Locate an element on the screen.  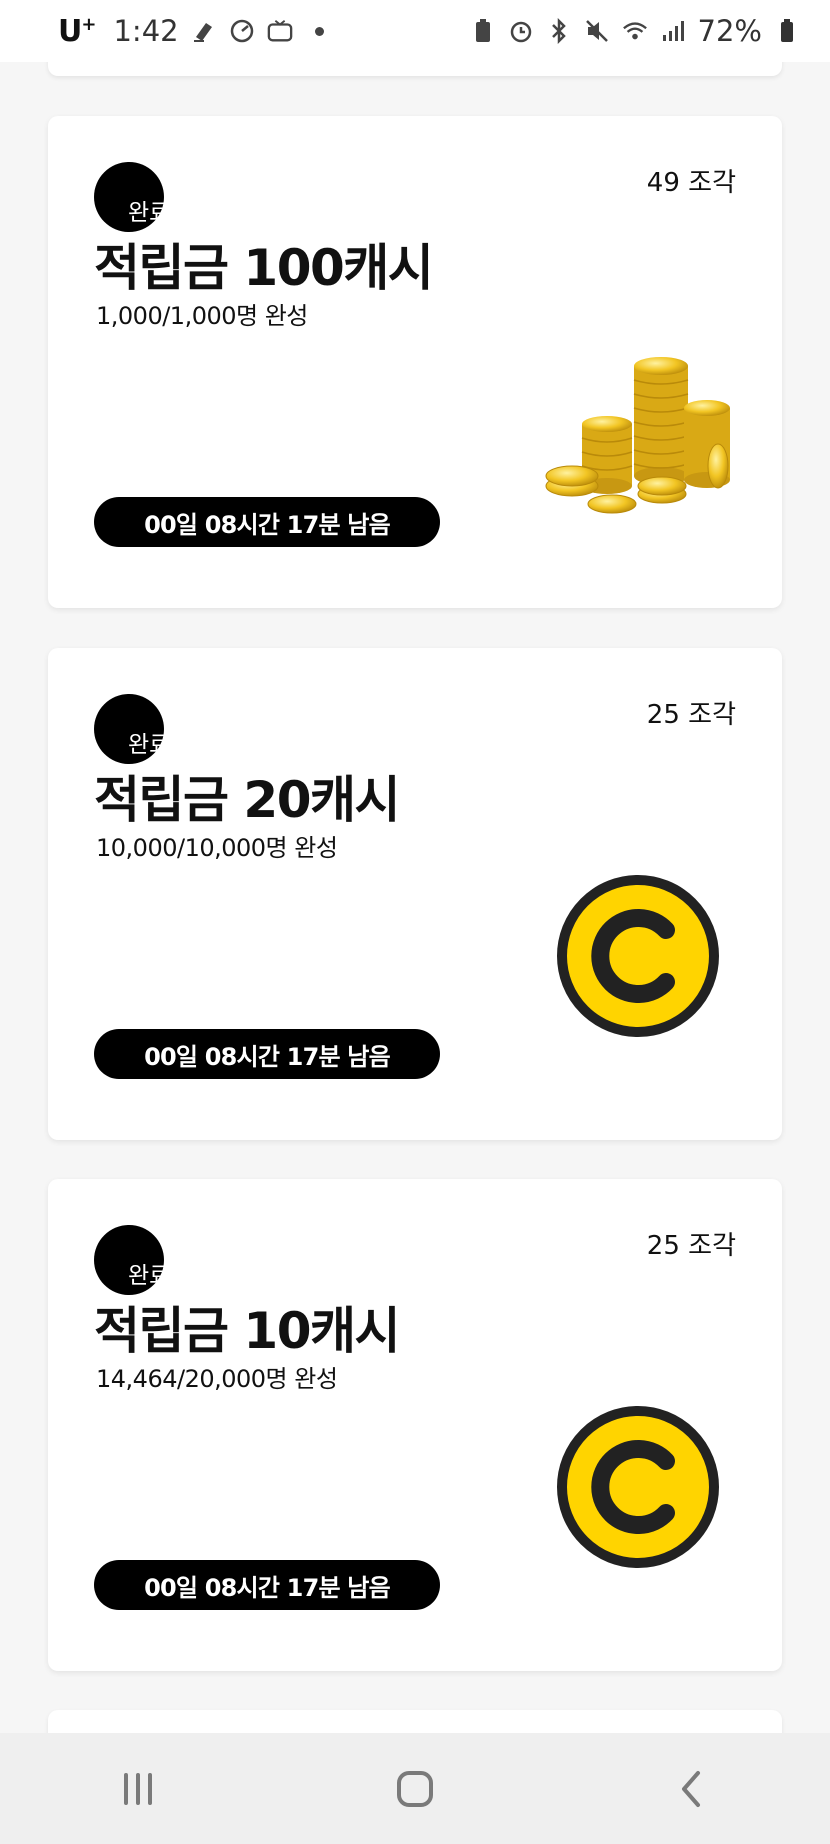
battery-percent: 72% is located at coordinates (729, 31).